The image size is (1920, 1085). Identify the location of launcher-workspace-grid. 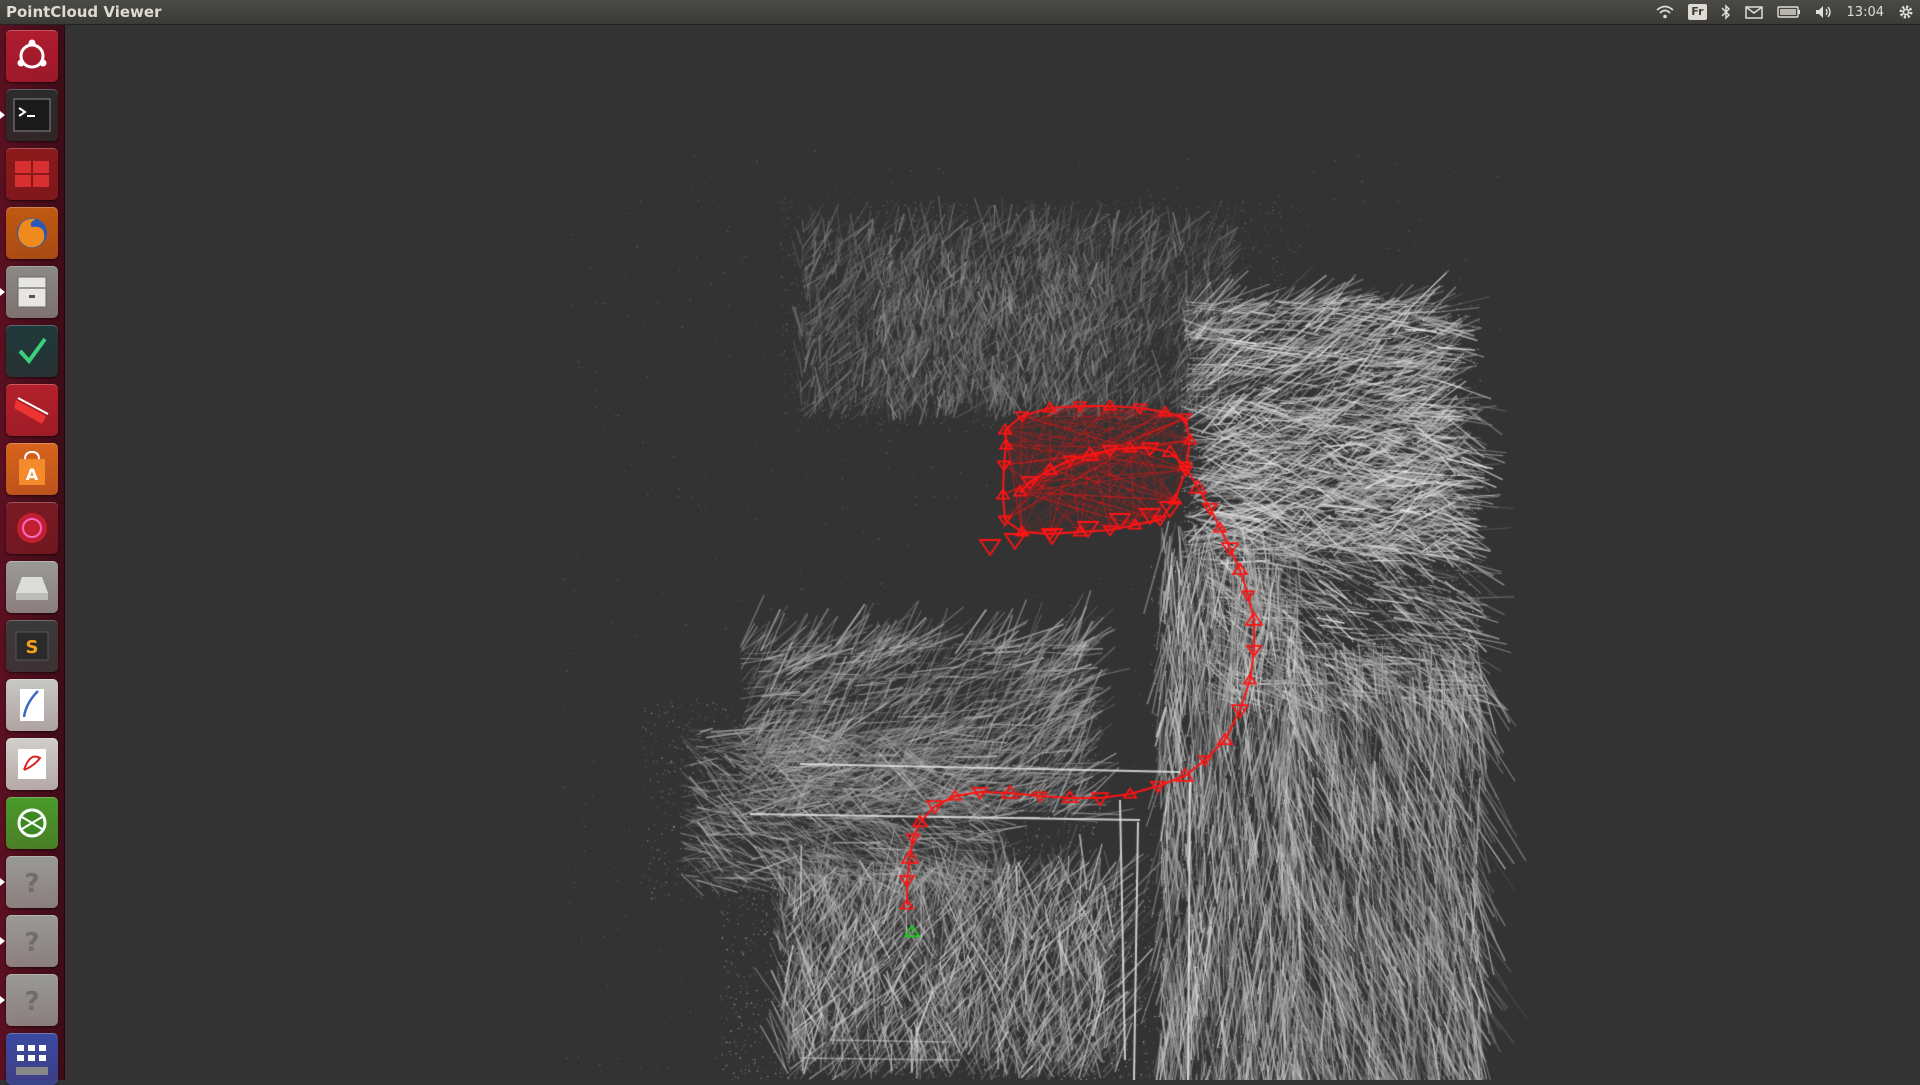
(32, 1059).